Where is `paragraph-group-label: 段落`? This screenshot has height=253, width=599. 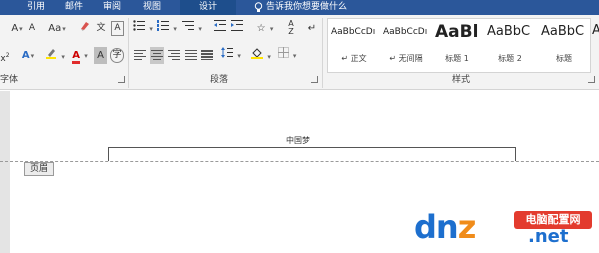
paragraph-group-label: 段落 is located at coordinates (219, 80).